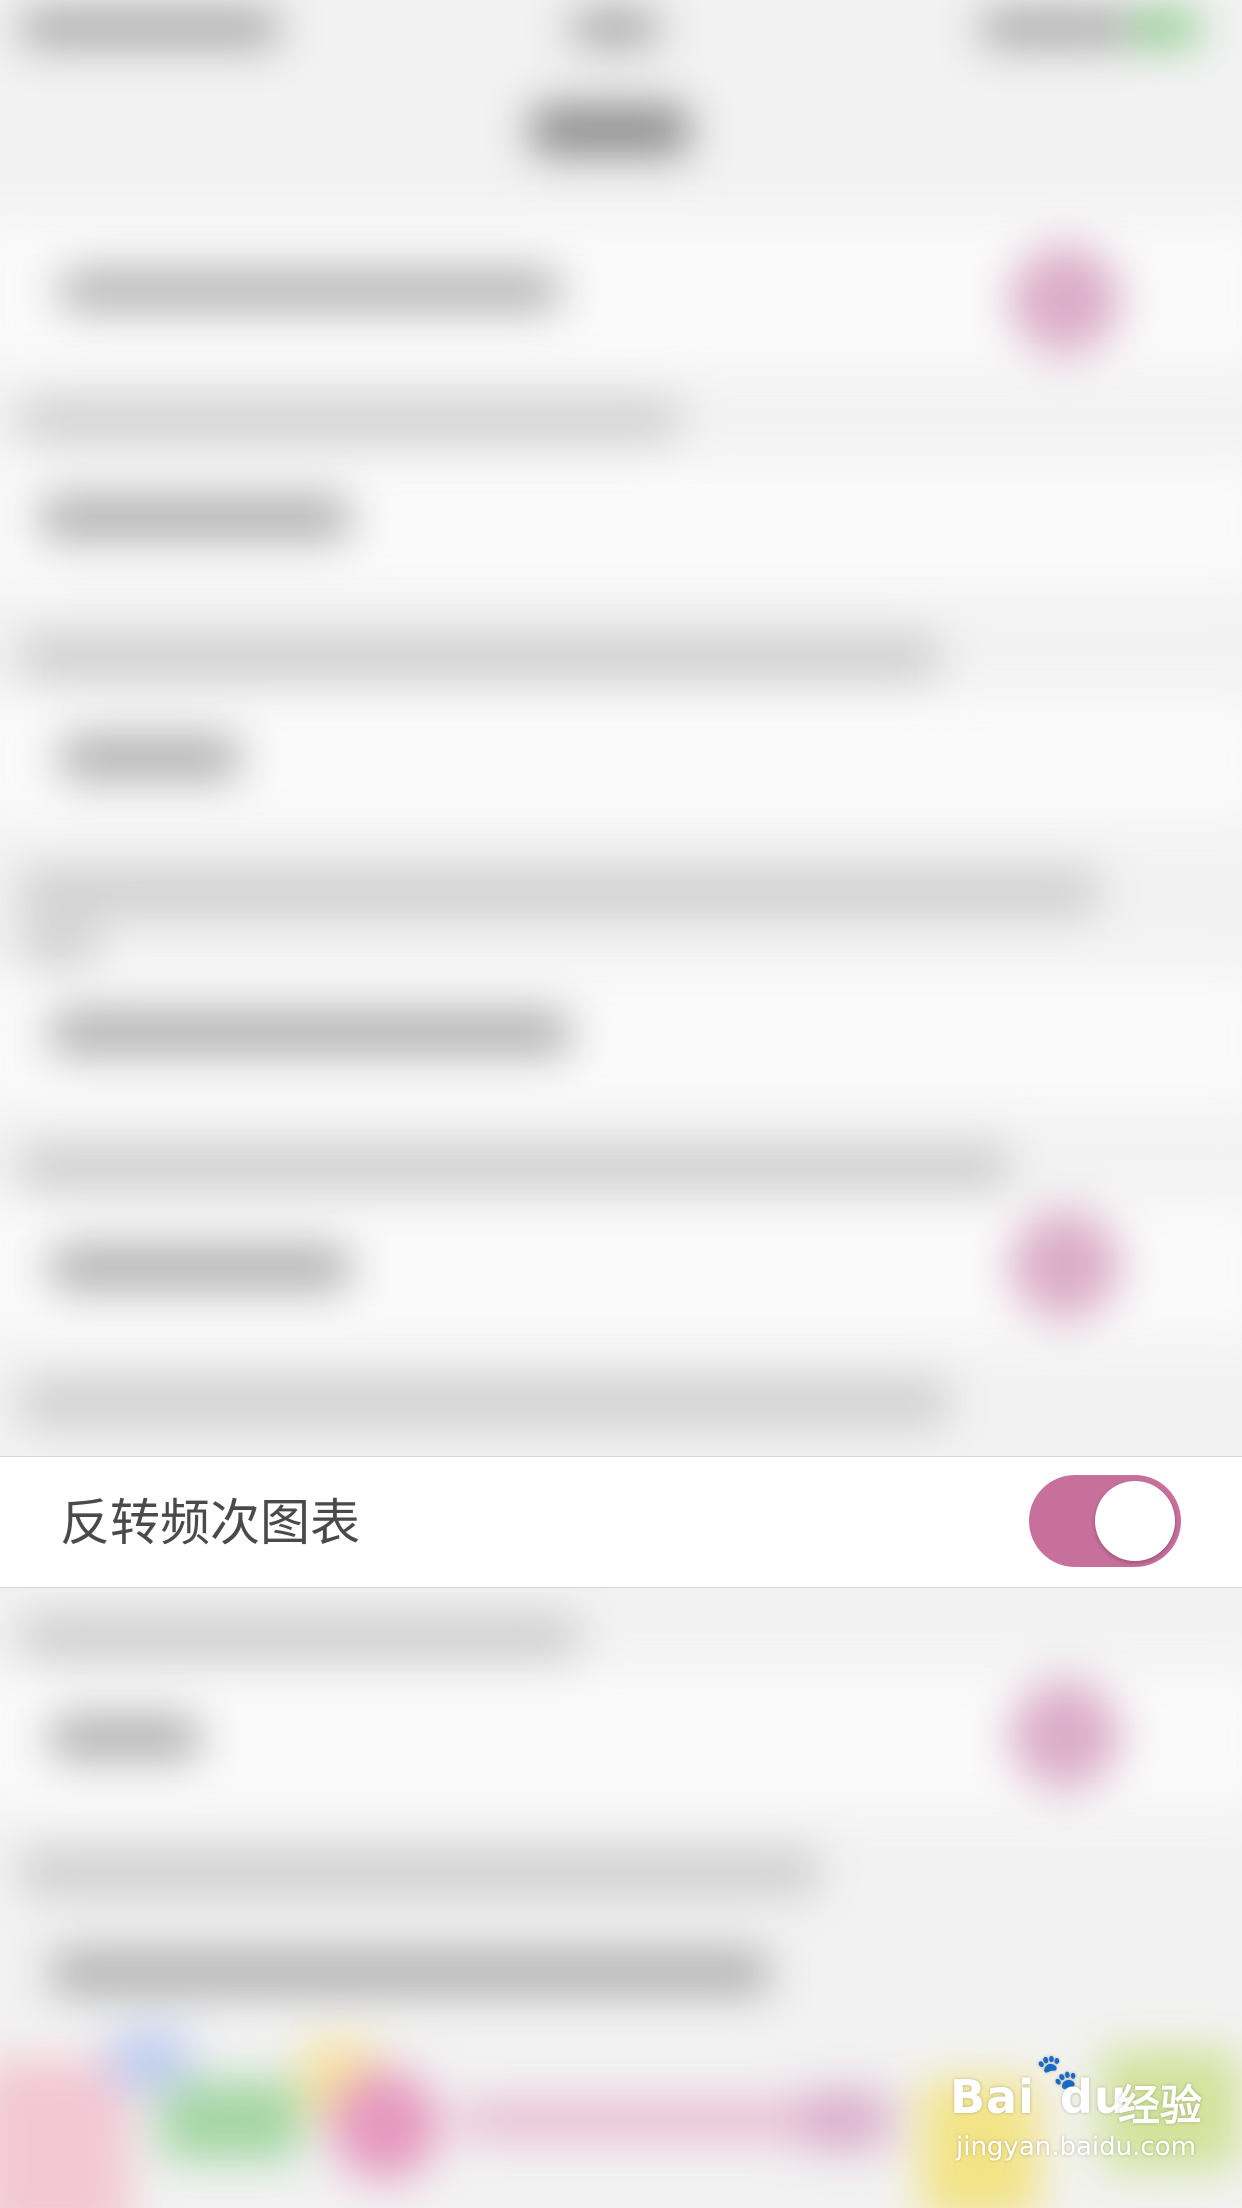 Image resolution: width=1242 pixels, height=2208 pixels. What do you see at coordinates (1135, 1521) in the screenshot?
I see `toggle-knob` at bounding box center [1135, 1521].